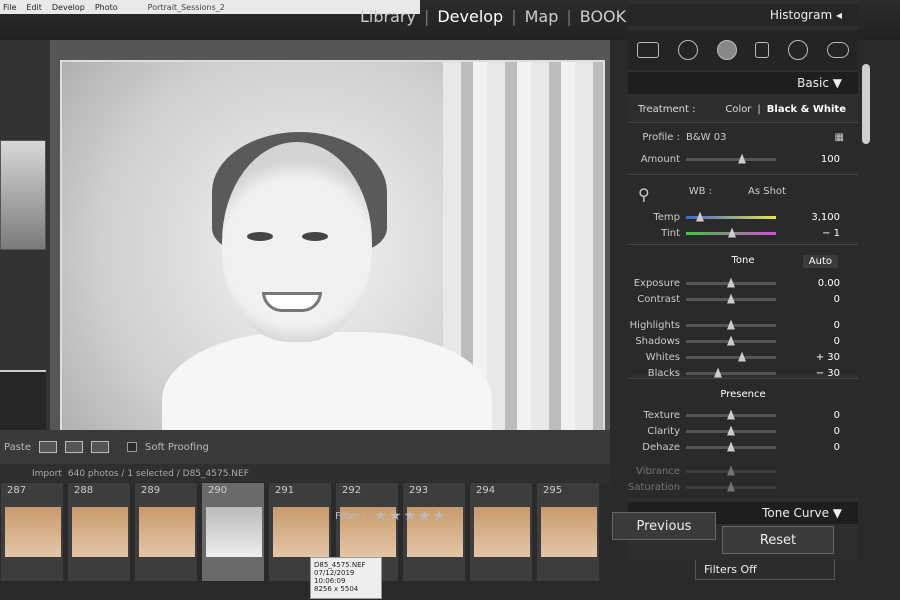 The height and width of the screenshot is (600, 900). What do you see at coordinates (700, 191) in the screenshot?
I see `wb-label: WB :` at bounding box center [700, 191].